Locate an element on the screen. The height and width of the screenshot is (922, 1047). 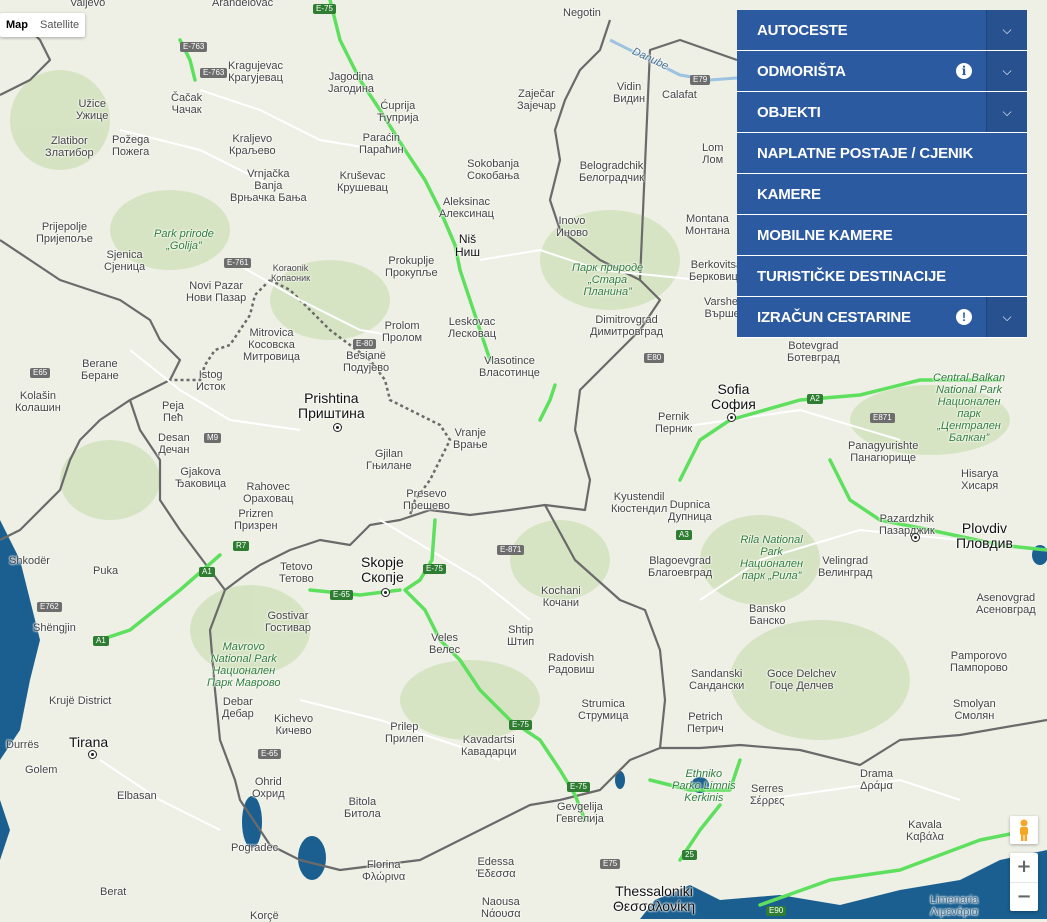
place-gevgelija: Gevgelija Гевгелија is located at coordinates (580, 813).